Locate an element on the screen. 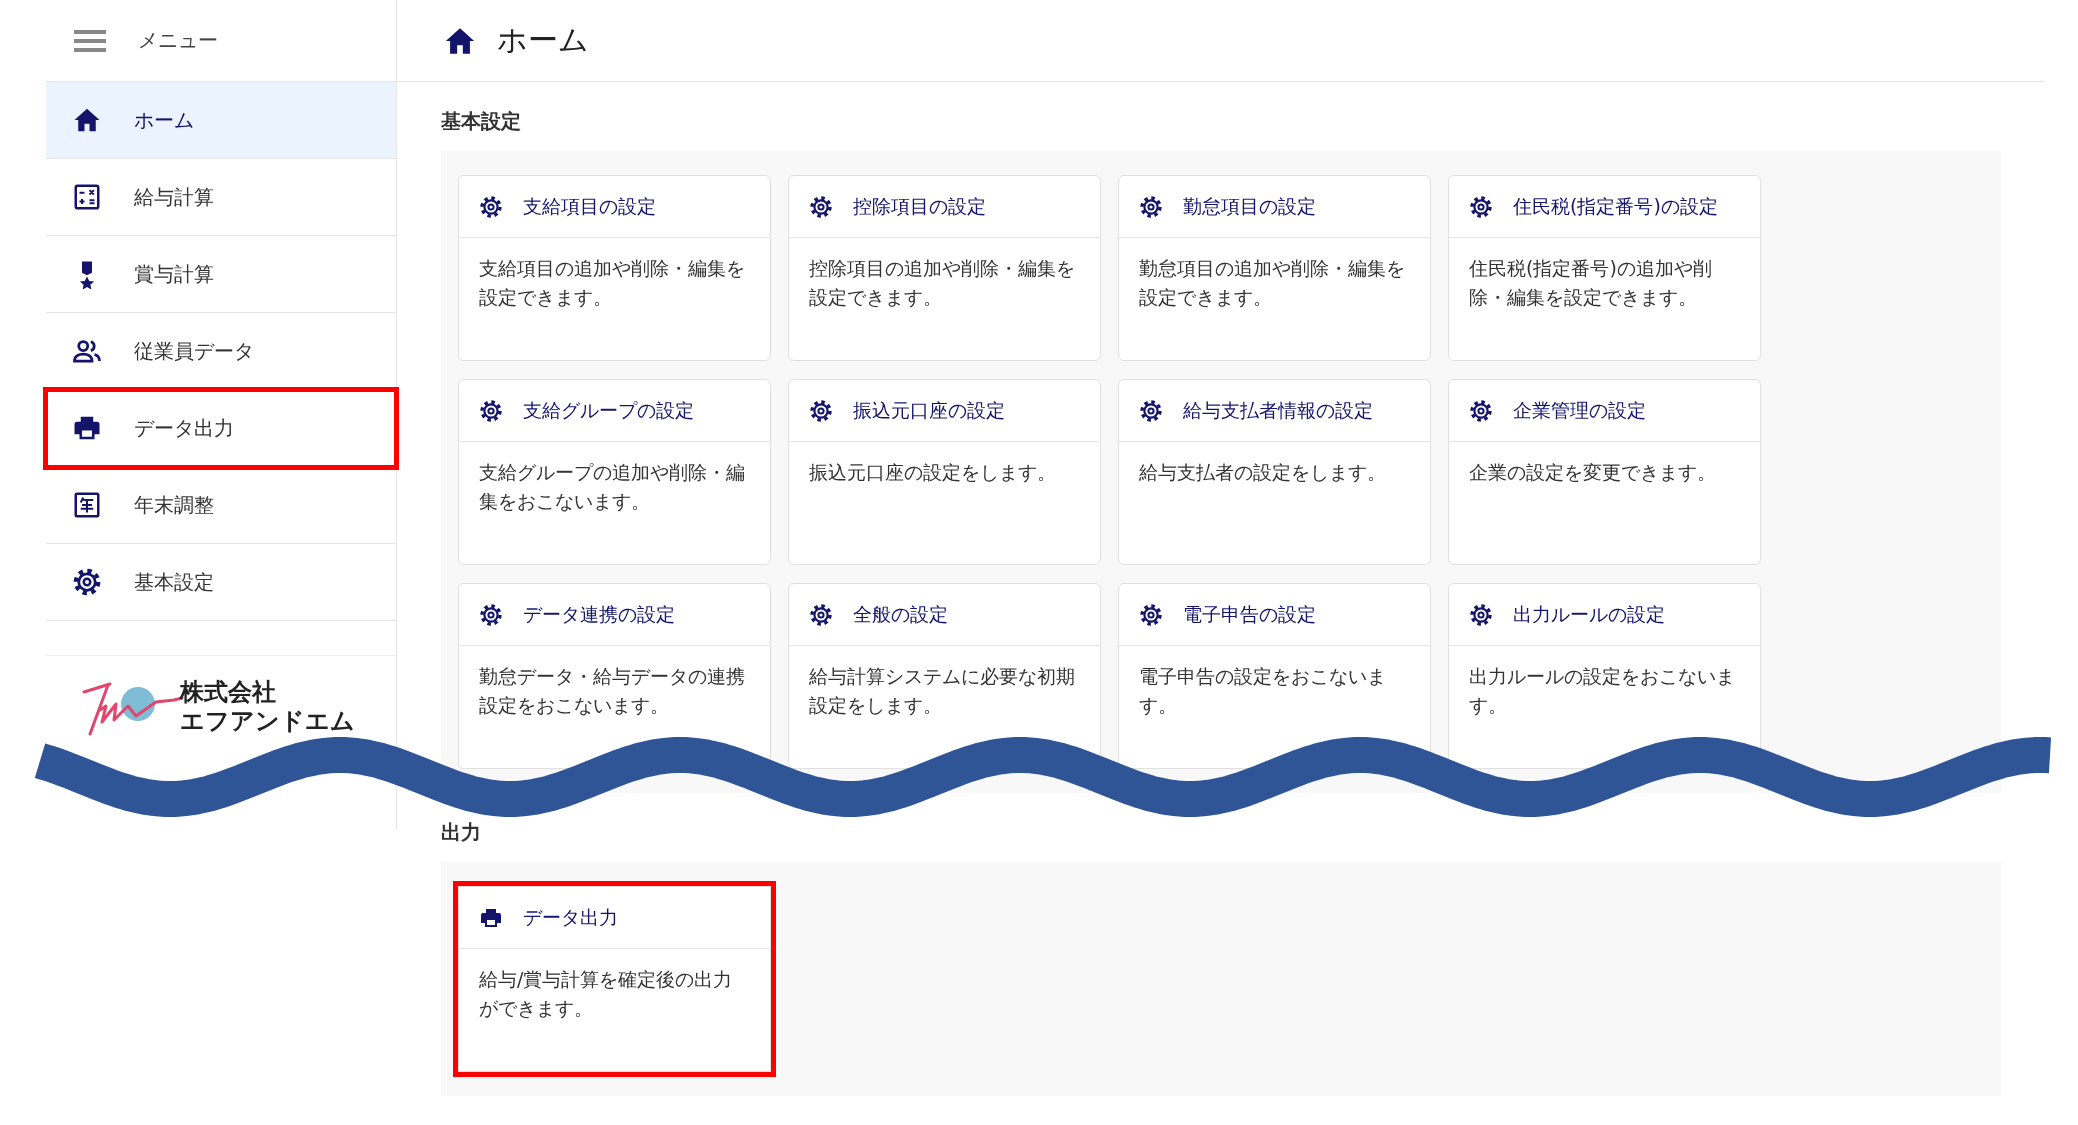 The width and height of the screenshot is (2078, 1125). settings-card: データ連携の設定 勤怠データ・給与データの連携設定をおこないます。 is located at coordinates (614, 676).